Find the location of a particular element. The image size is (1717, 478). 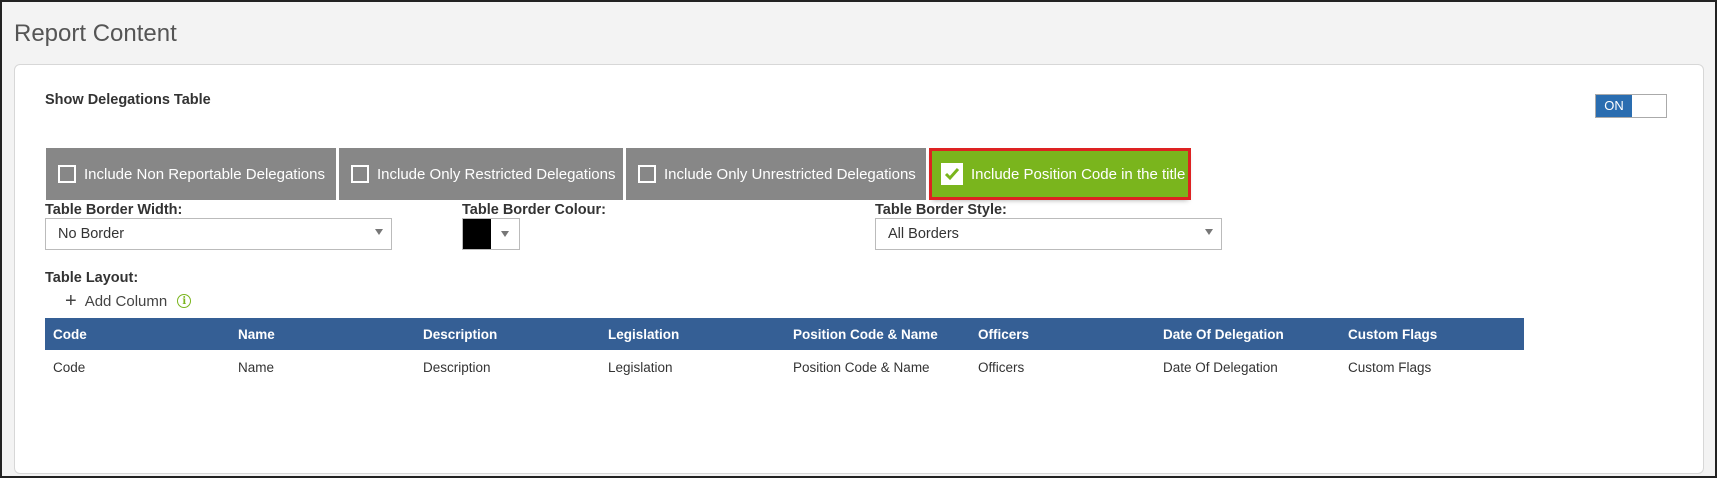

border-colour-picker is located at coordinates (491, 234).